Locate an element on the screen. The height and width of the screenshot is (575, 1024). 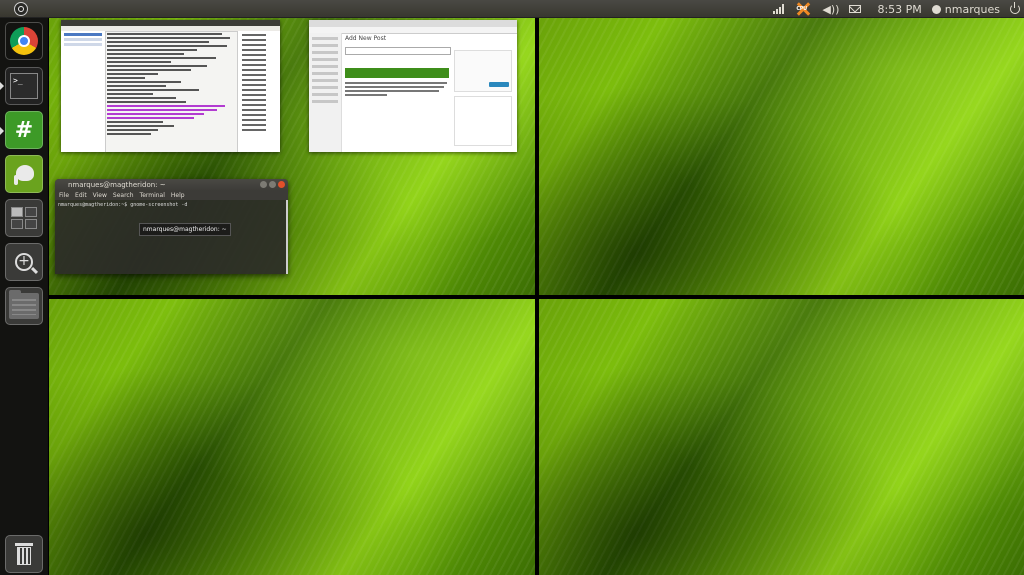
session-menu is located at coordinates (1015, 9).